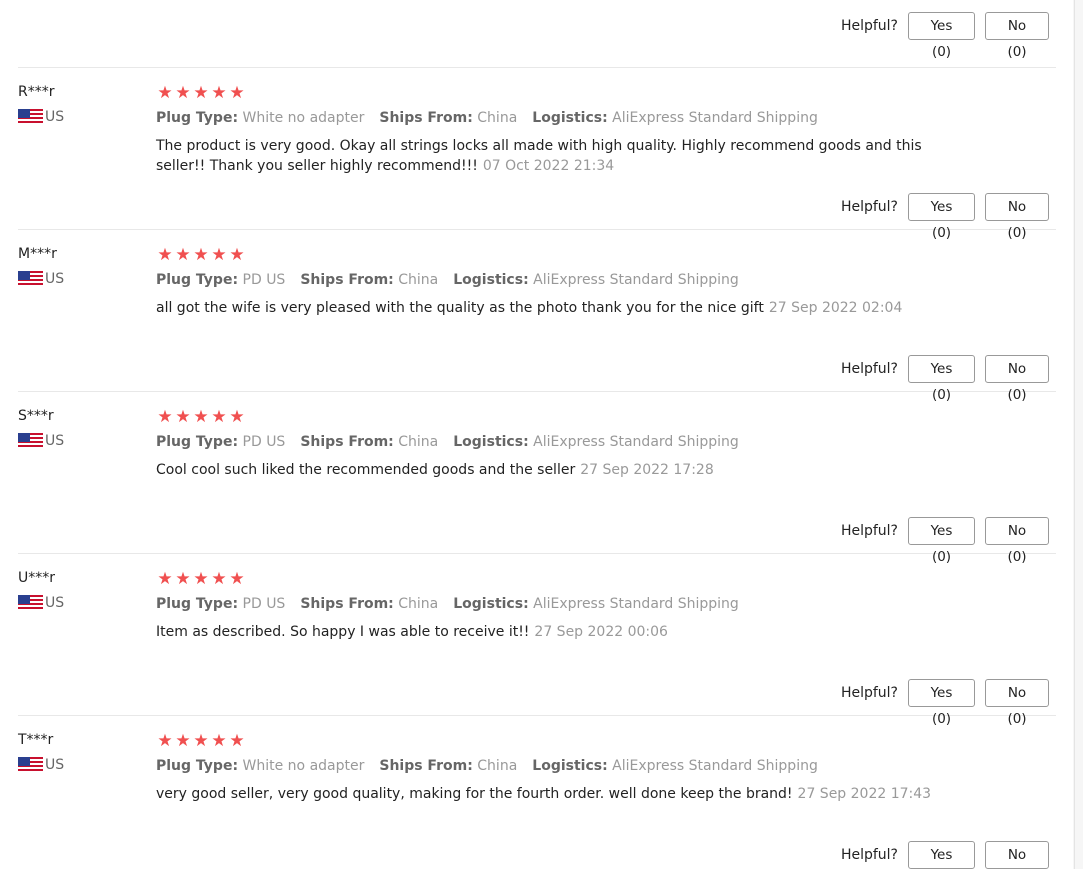  I want to click on review-date: 27 Sep 2022 17:28, so click(647, 470).